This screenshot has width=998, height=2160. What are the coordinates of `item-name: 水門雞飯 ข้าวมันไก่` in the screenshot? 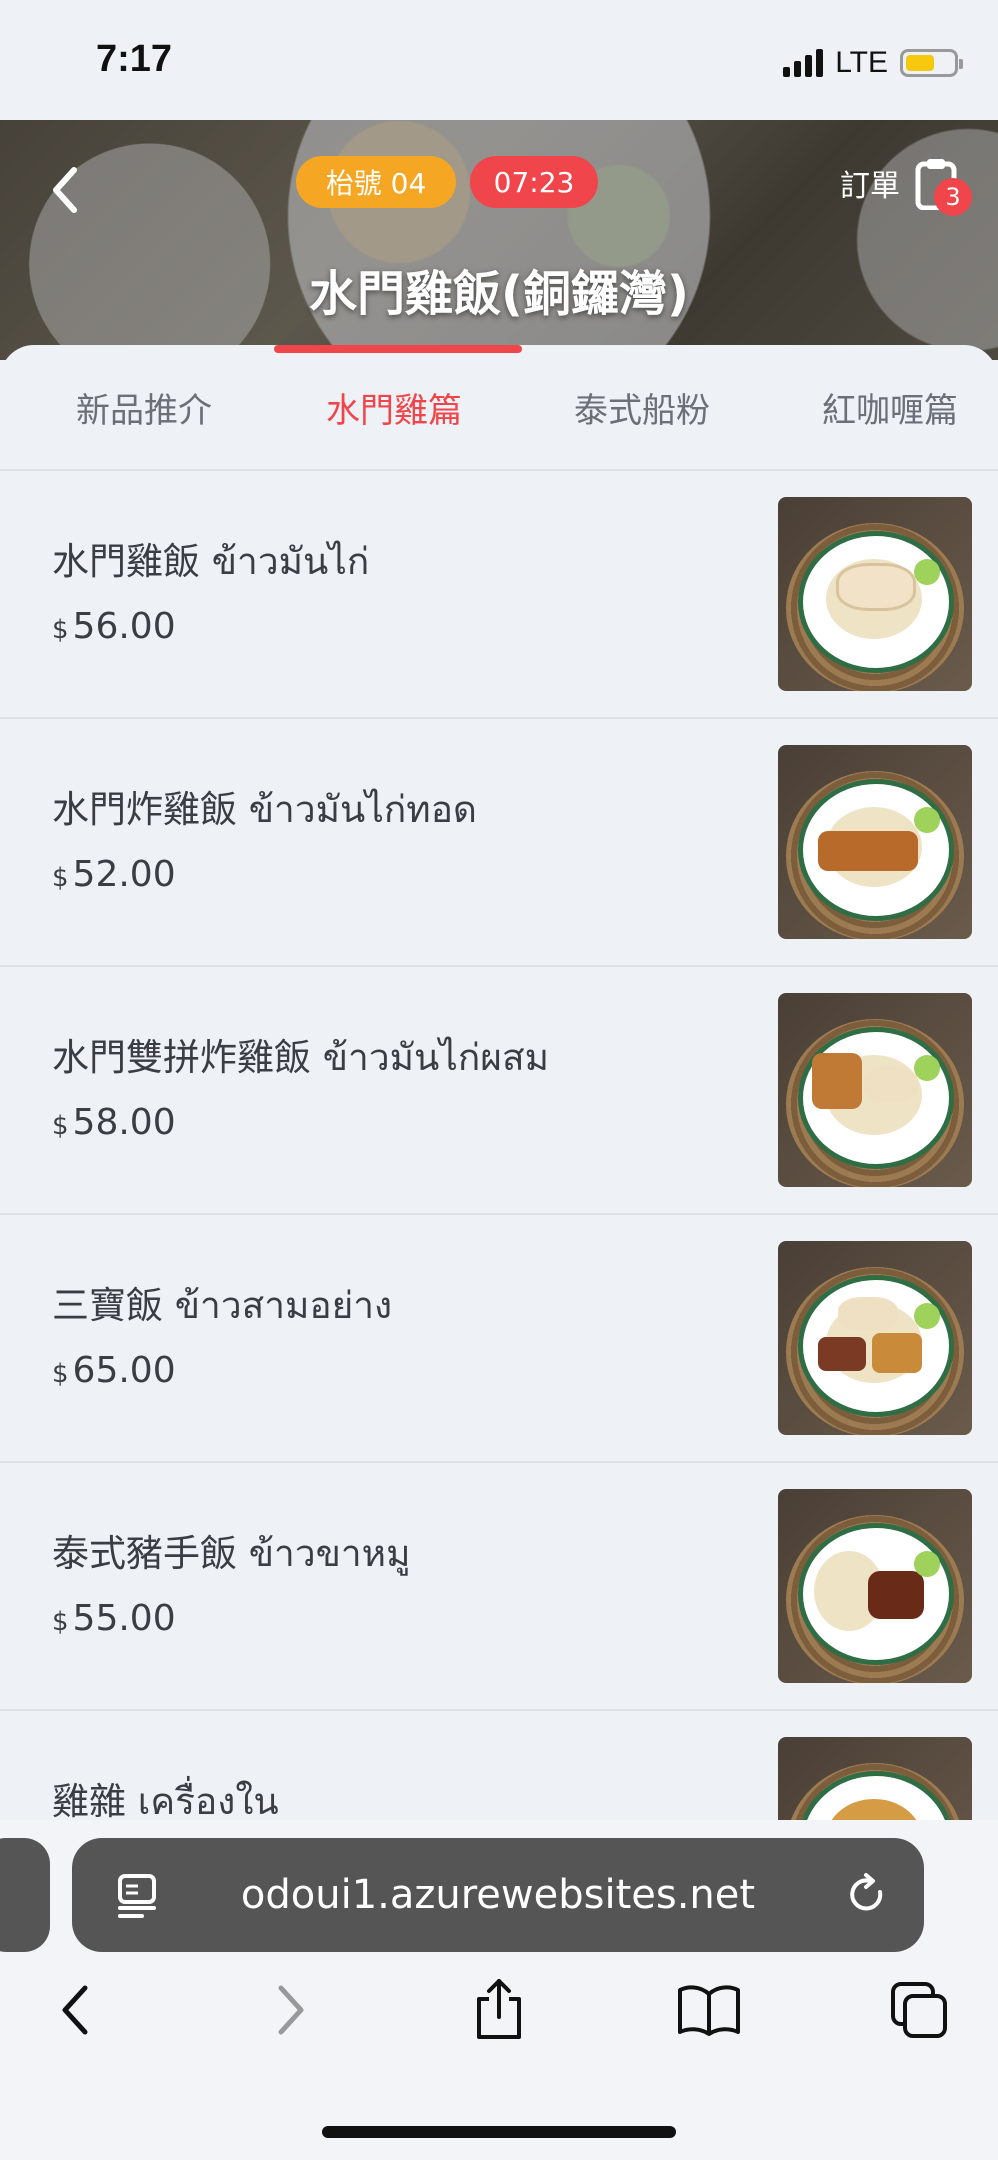 It's located at (211, 561).